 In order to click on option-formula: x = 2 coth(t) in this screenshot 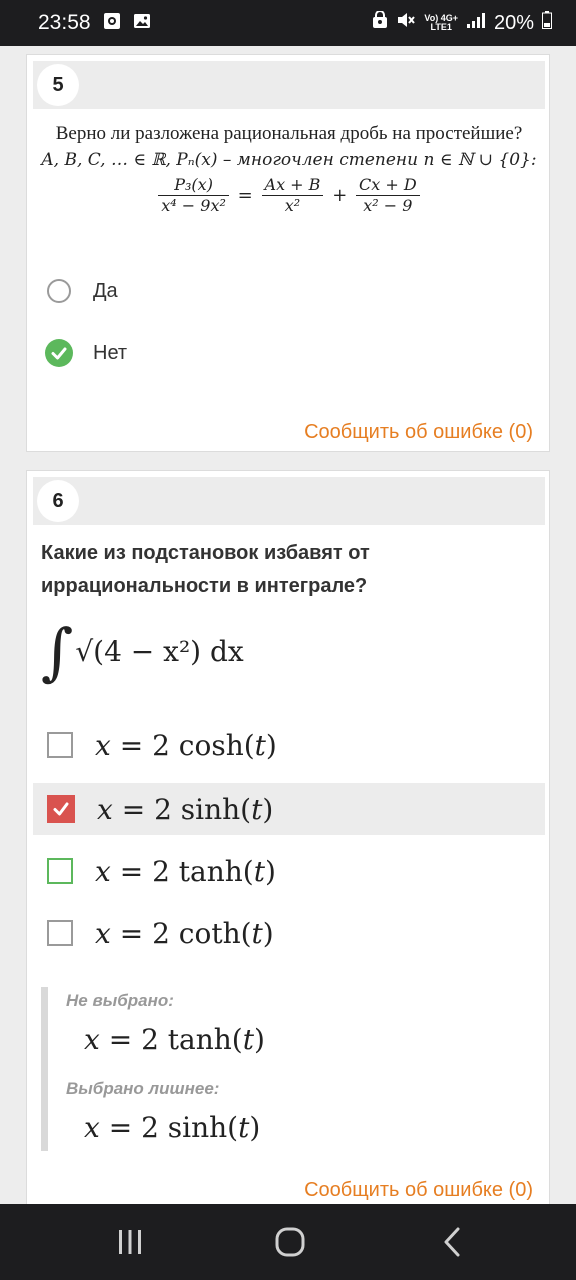, I will do `click(184, 933)`.